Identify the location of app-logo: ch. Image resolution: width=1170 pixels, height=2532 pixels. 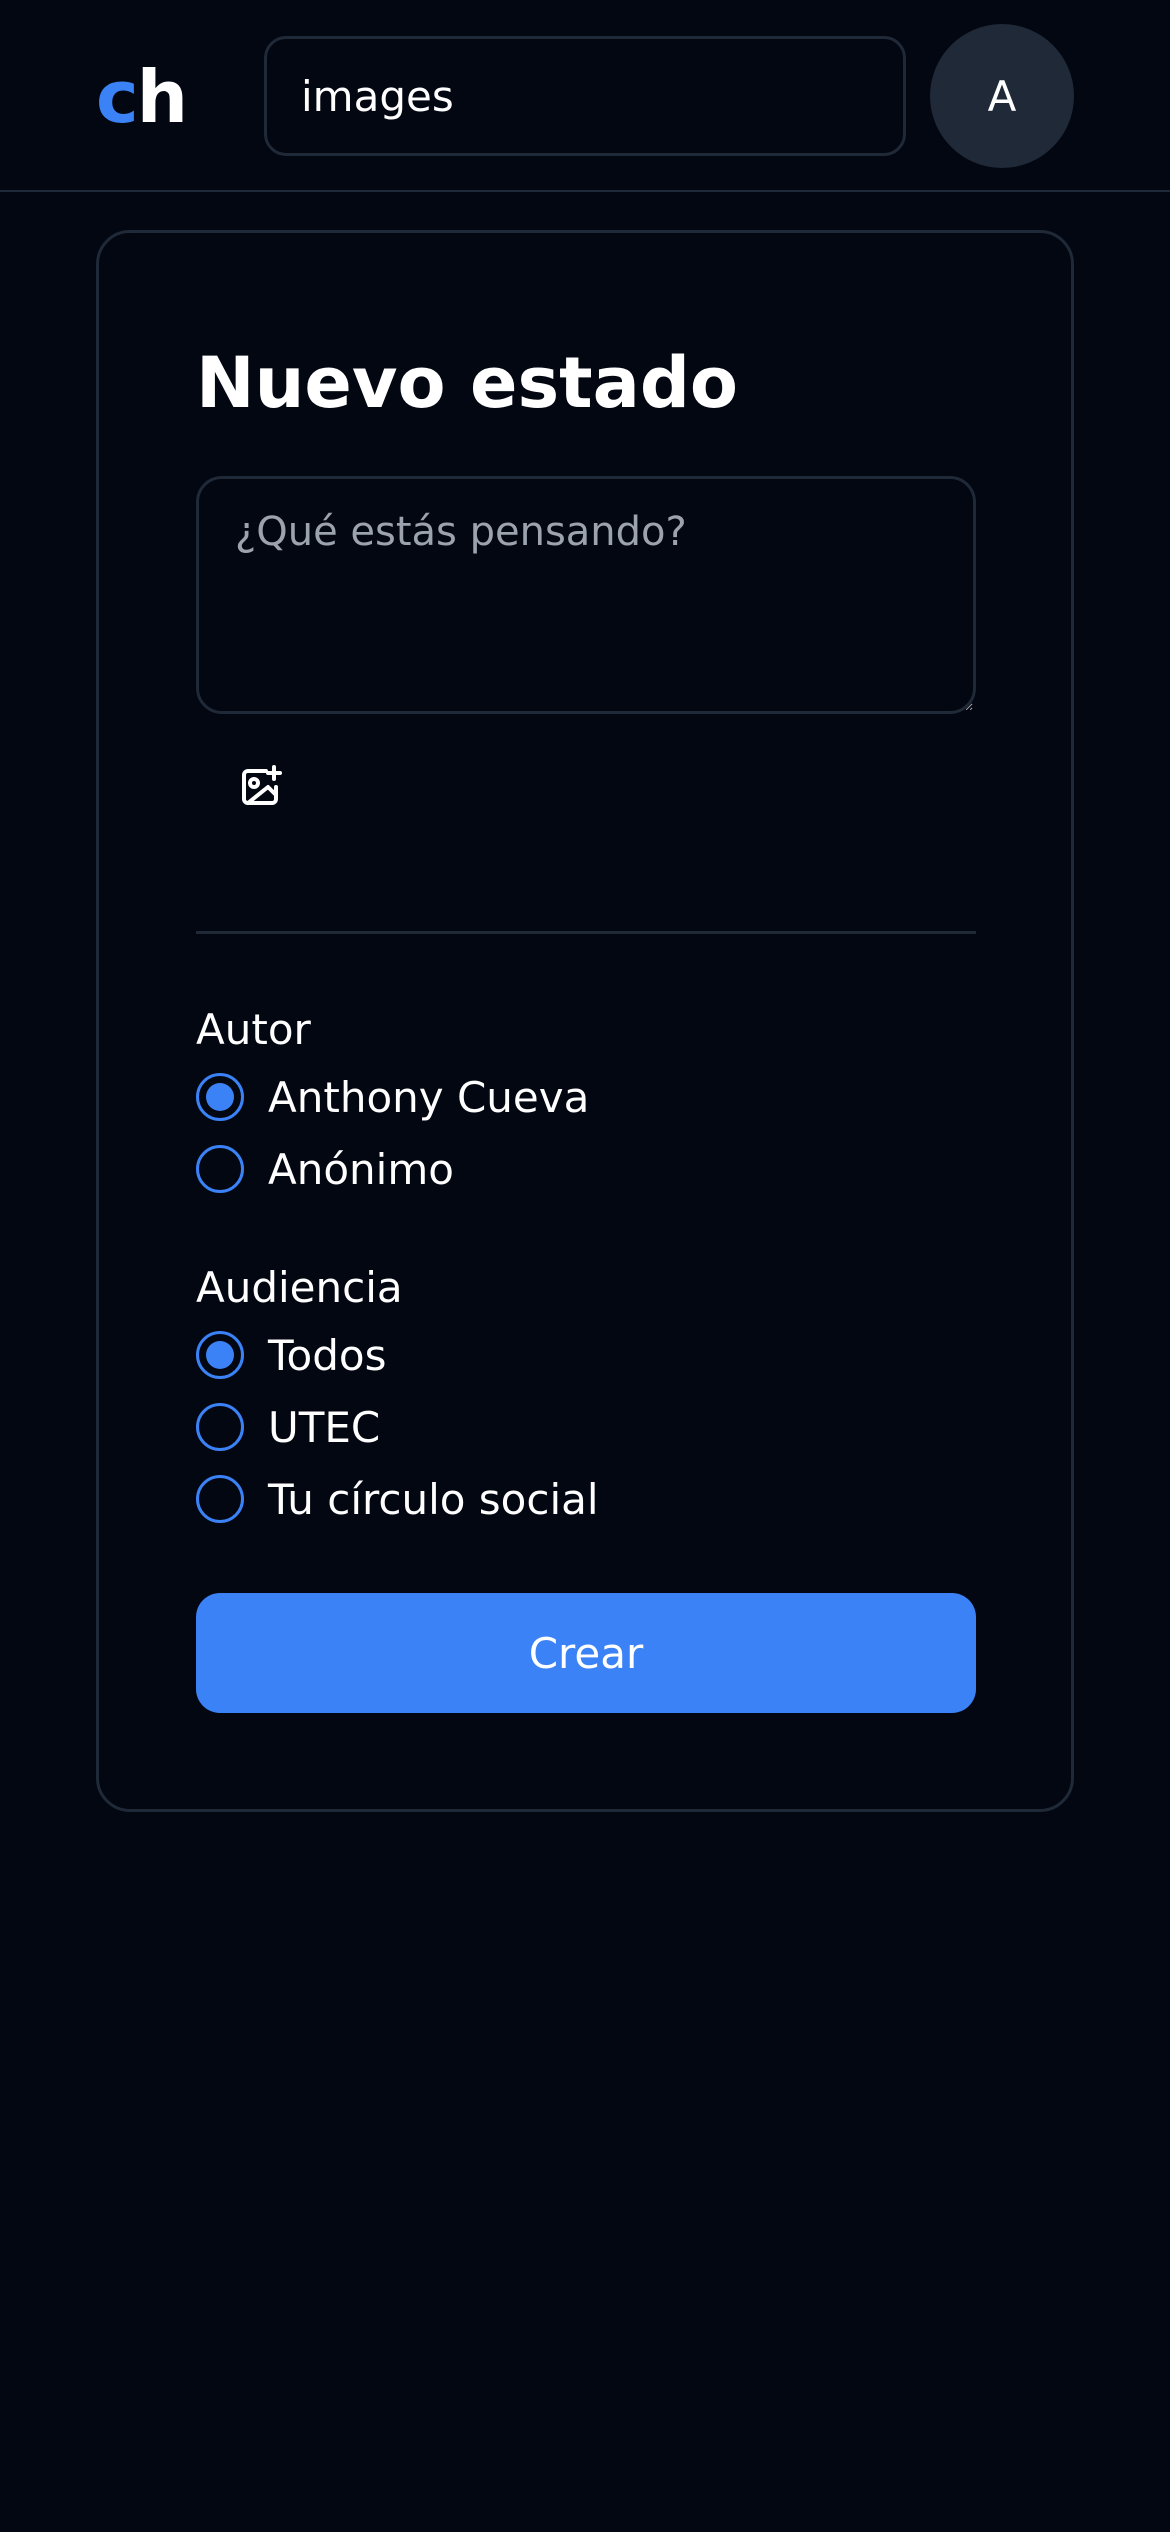
(142, 97).